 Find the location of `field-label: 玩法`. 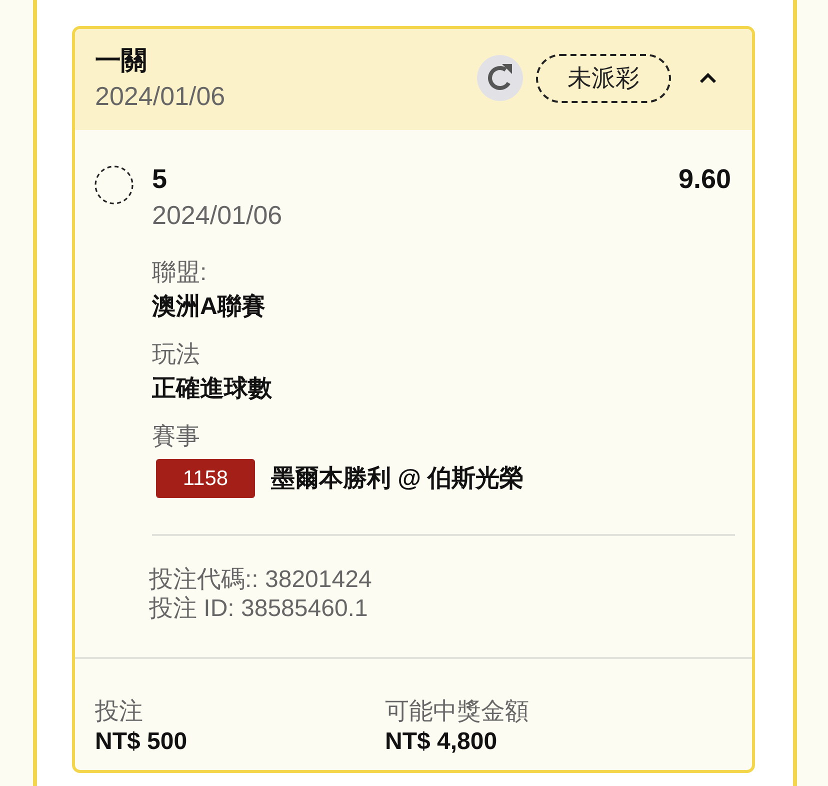

field-label: 玩法 is located at coordinates (176, 355).